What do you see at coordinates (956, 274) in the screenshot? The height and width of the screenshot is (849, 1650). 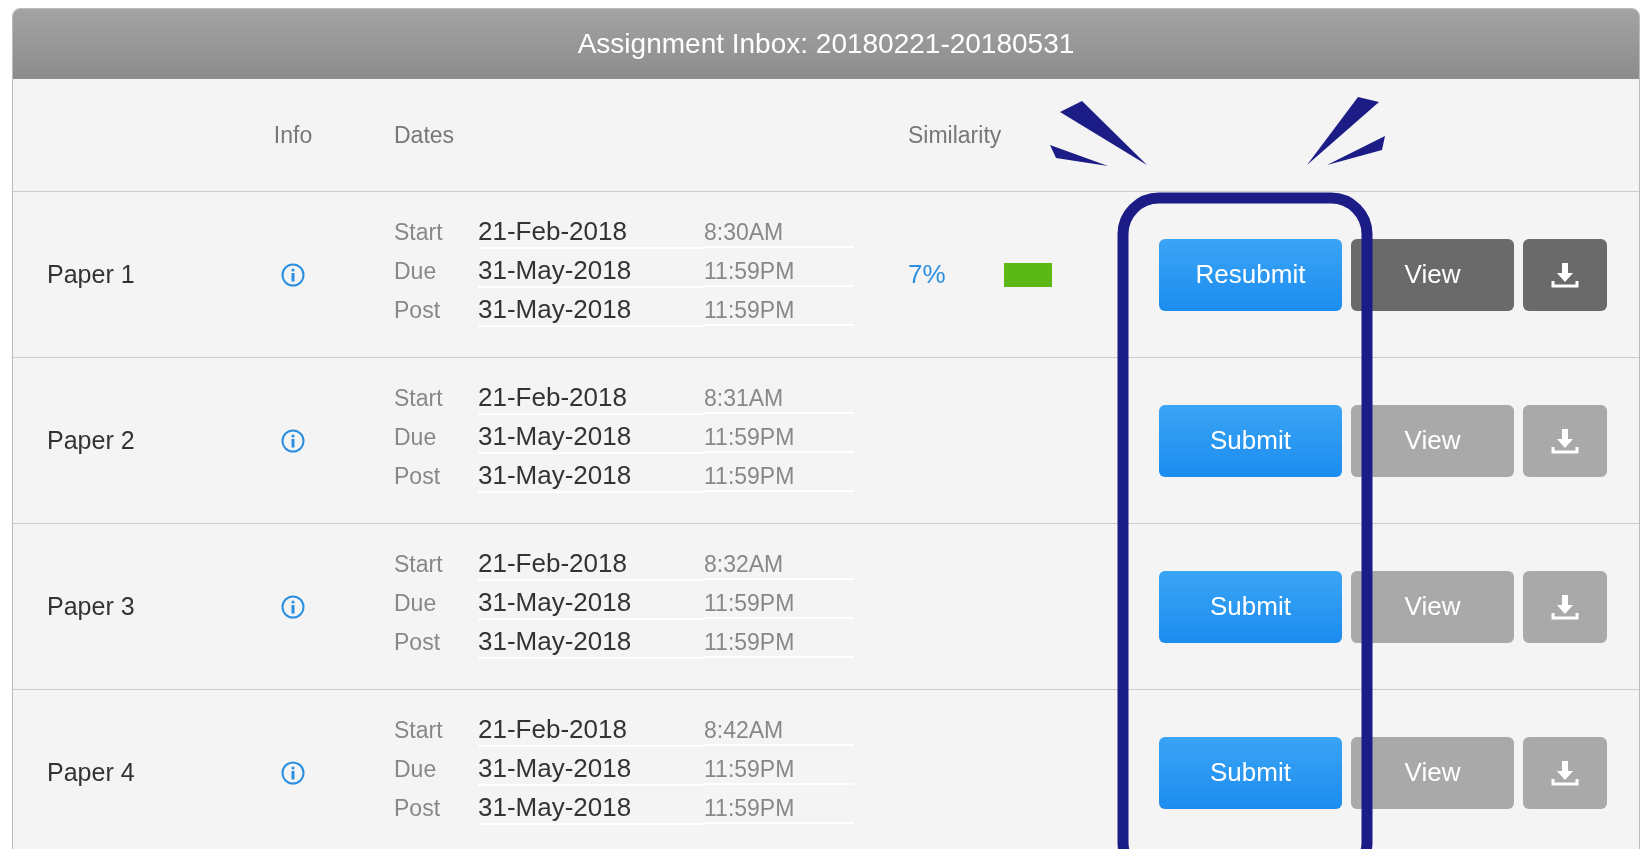 I see `similarity-score: 7%` at bounding box center [956, 274].